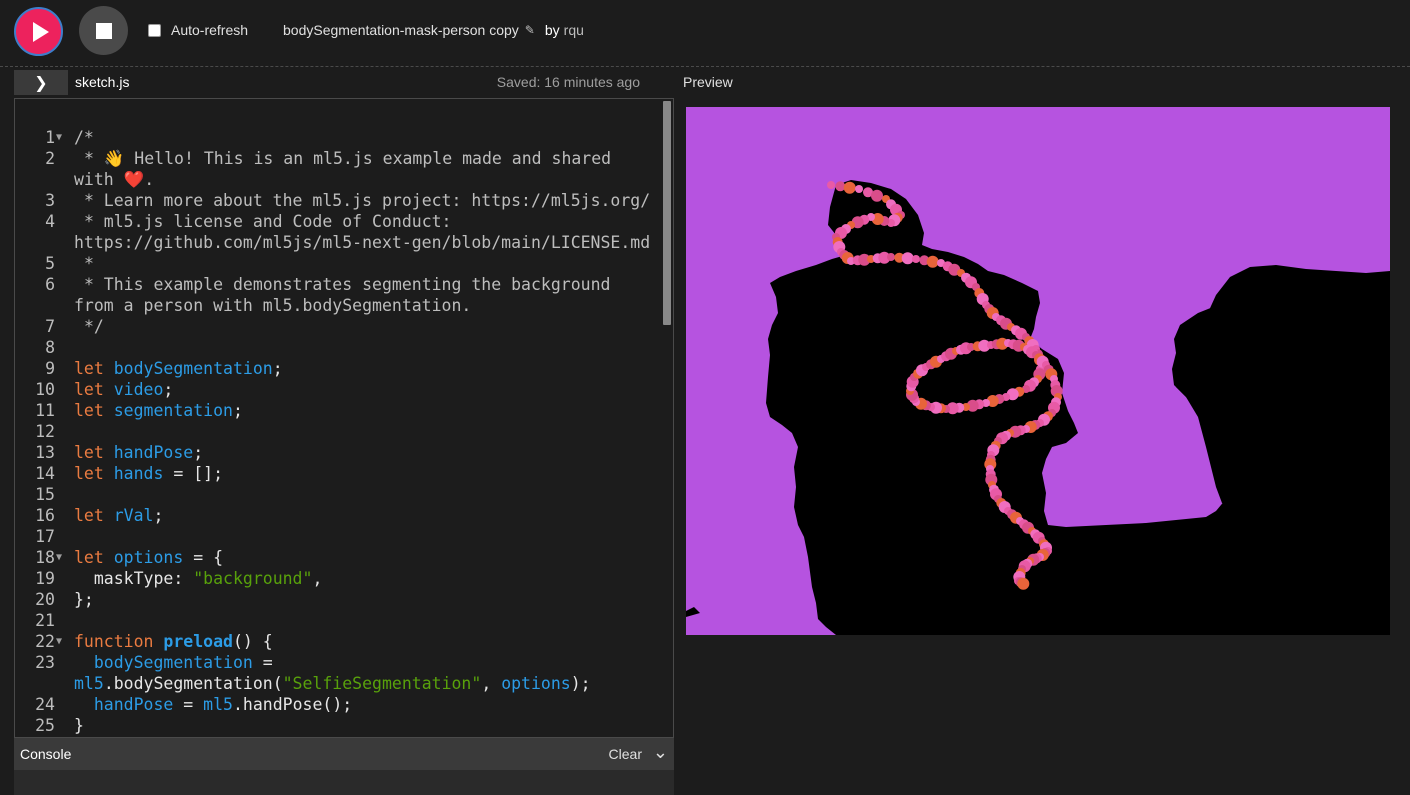 This screenshot has width=1410, height=795. I want to click on console-clear-button: Clear, so click(625, 754).